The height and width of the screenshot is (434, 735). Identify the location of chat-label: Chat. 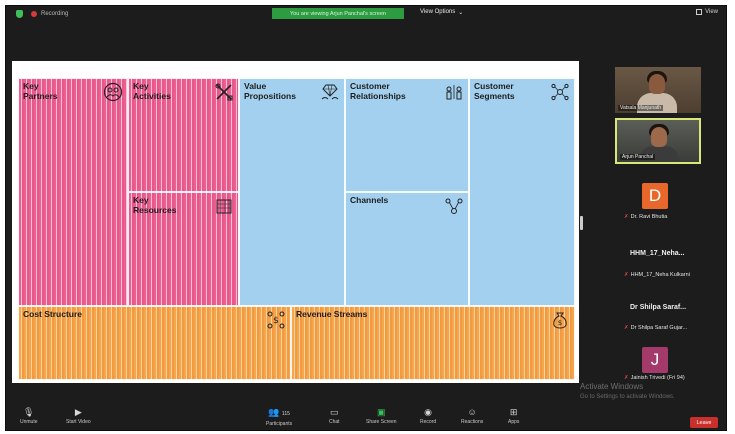
(334, 422).